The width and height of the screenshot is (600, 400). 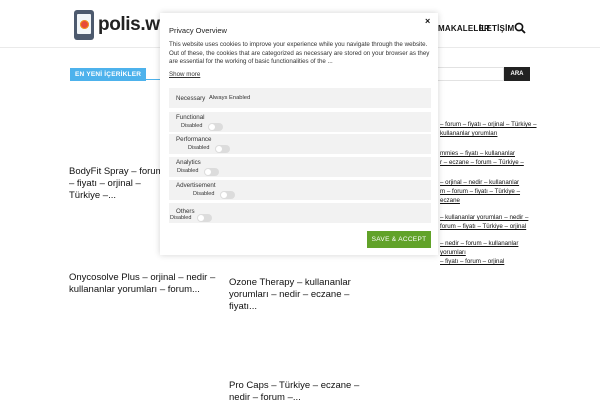 I want to click on category-label: Functional, so click(x=190, y=117).